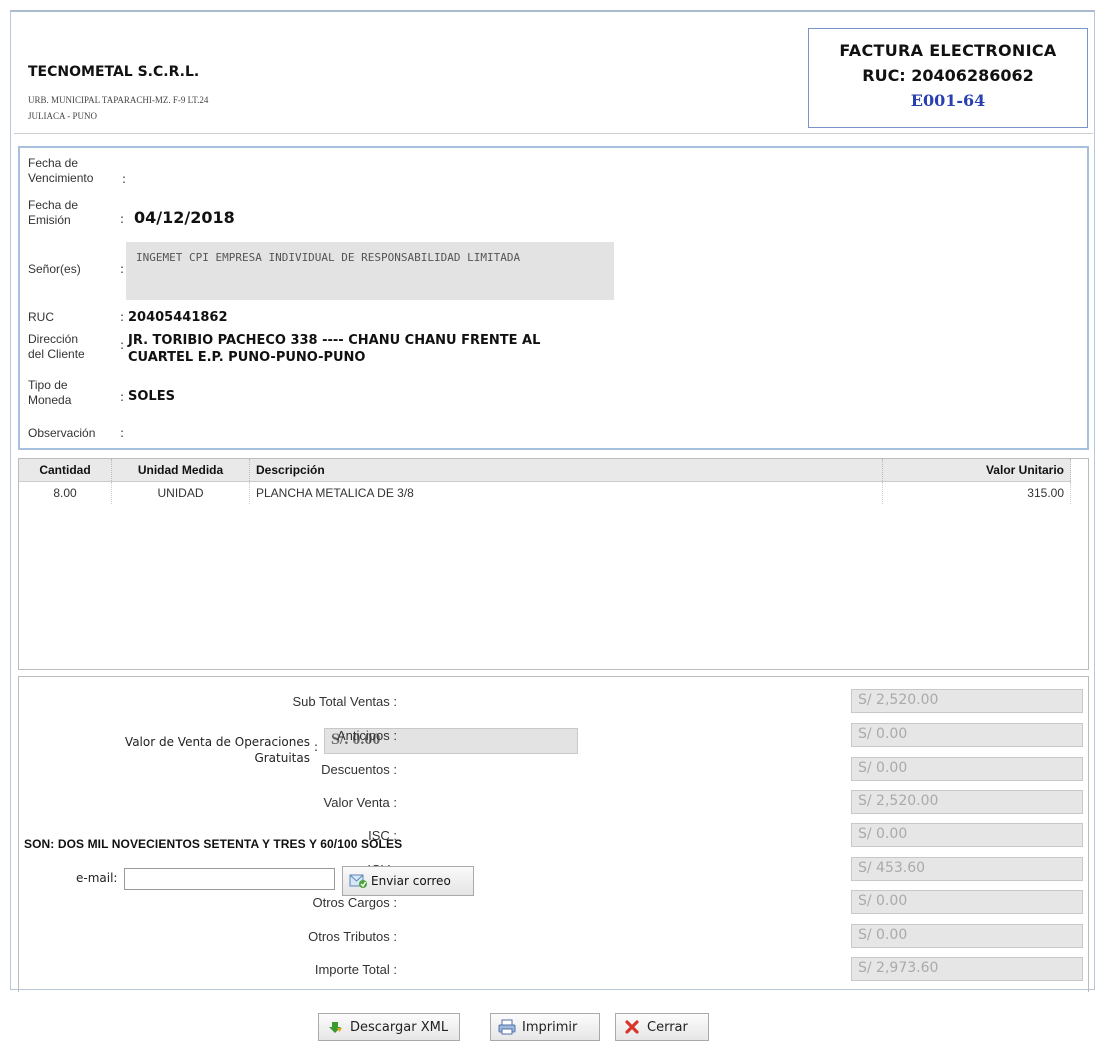  What do you see at coordinates (344, 701) in the screenshot?
I see `total-label: Sub Total Ventas :` at bounding box center [344, 701].